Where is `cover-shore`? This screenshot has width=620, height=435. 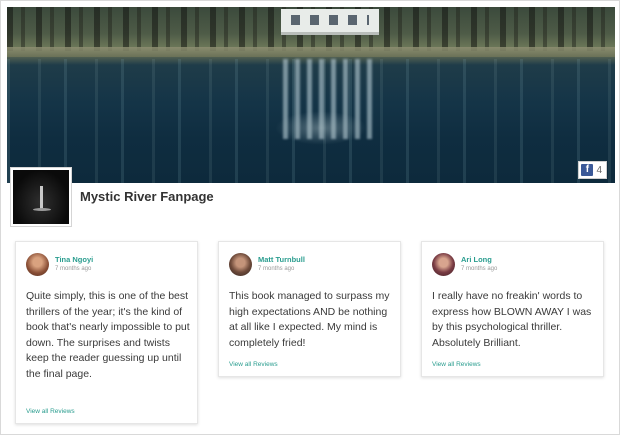
cover-shore is located at coordinates (311, 52).